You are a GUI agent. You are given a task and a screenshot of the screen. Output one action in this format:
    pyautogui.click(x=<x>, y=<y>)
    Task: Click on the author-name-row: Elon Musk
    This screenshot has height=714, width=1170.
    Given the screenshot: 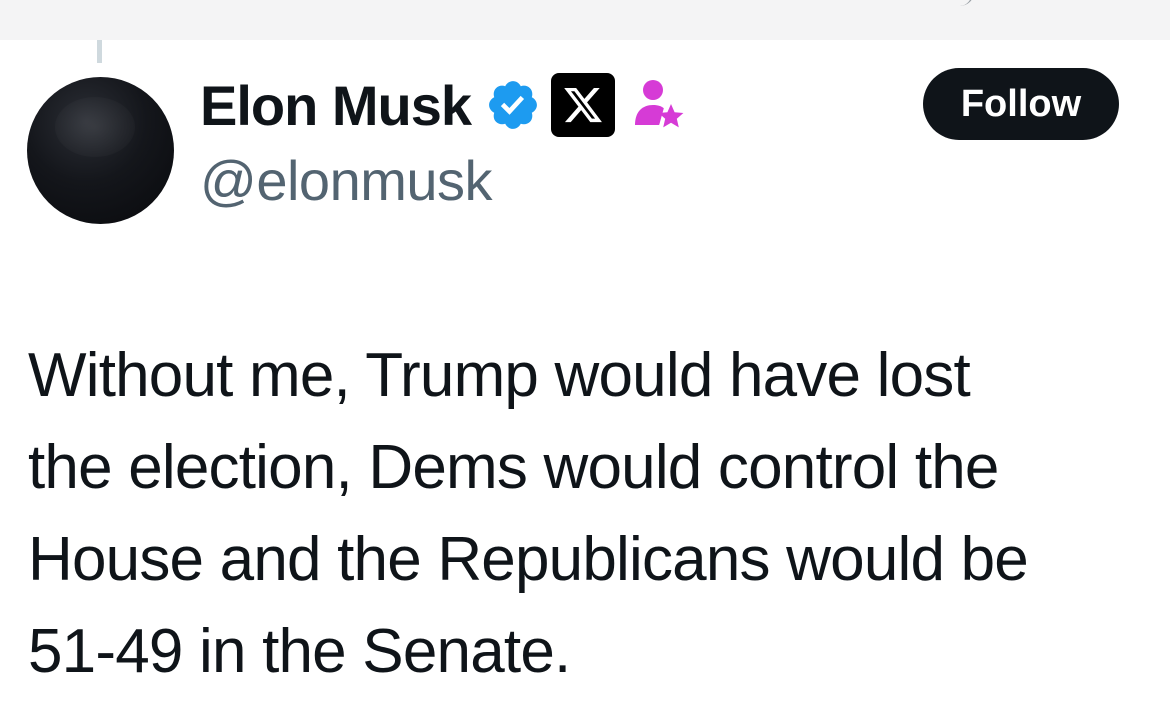 What is the action you would take?
    pyautogui.click(x=442, y=105)
    